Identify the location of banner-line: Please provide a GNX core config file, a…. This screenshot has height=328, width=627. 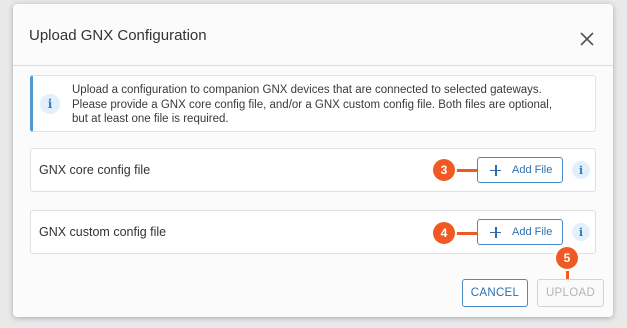
(312, 104).